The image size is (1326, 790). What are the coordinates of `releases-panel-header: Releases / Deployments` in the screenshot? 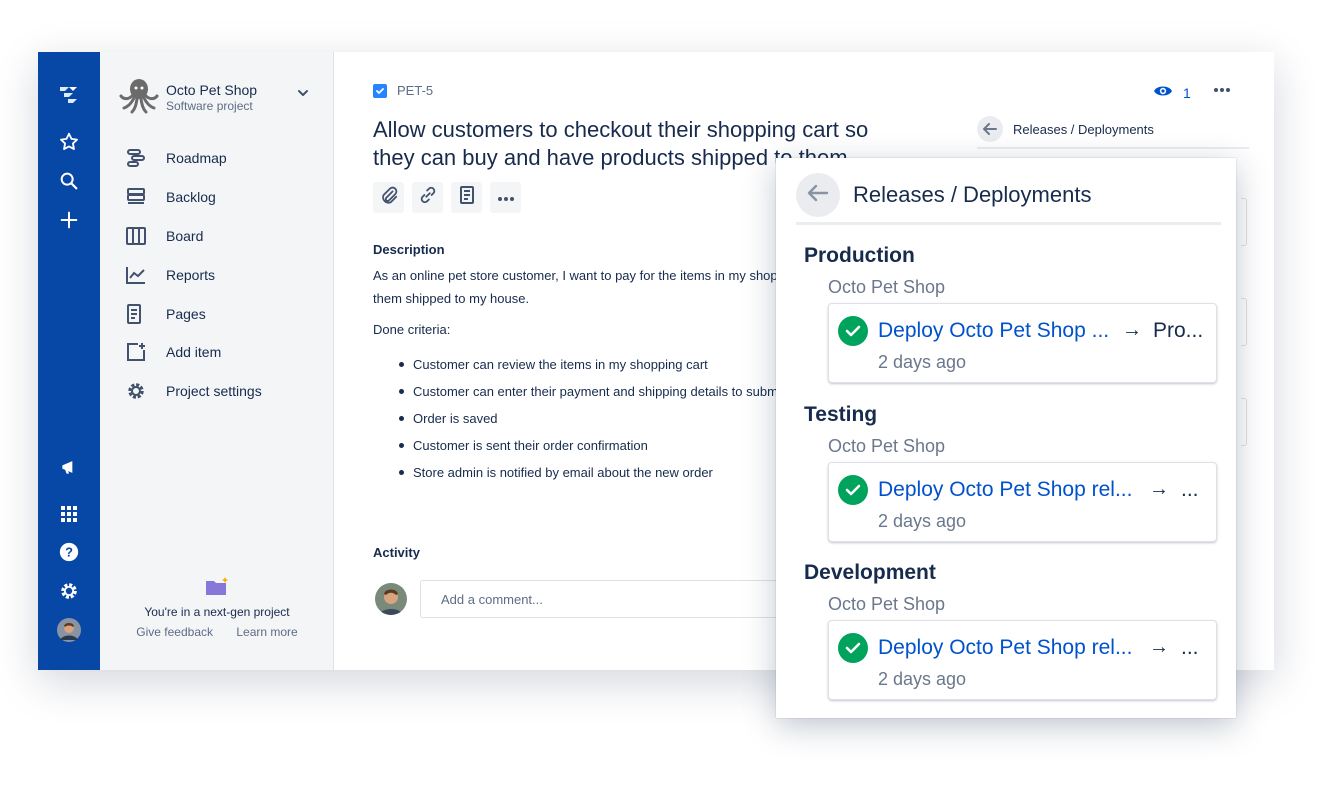 It's located at (1112, 129).